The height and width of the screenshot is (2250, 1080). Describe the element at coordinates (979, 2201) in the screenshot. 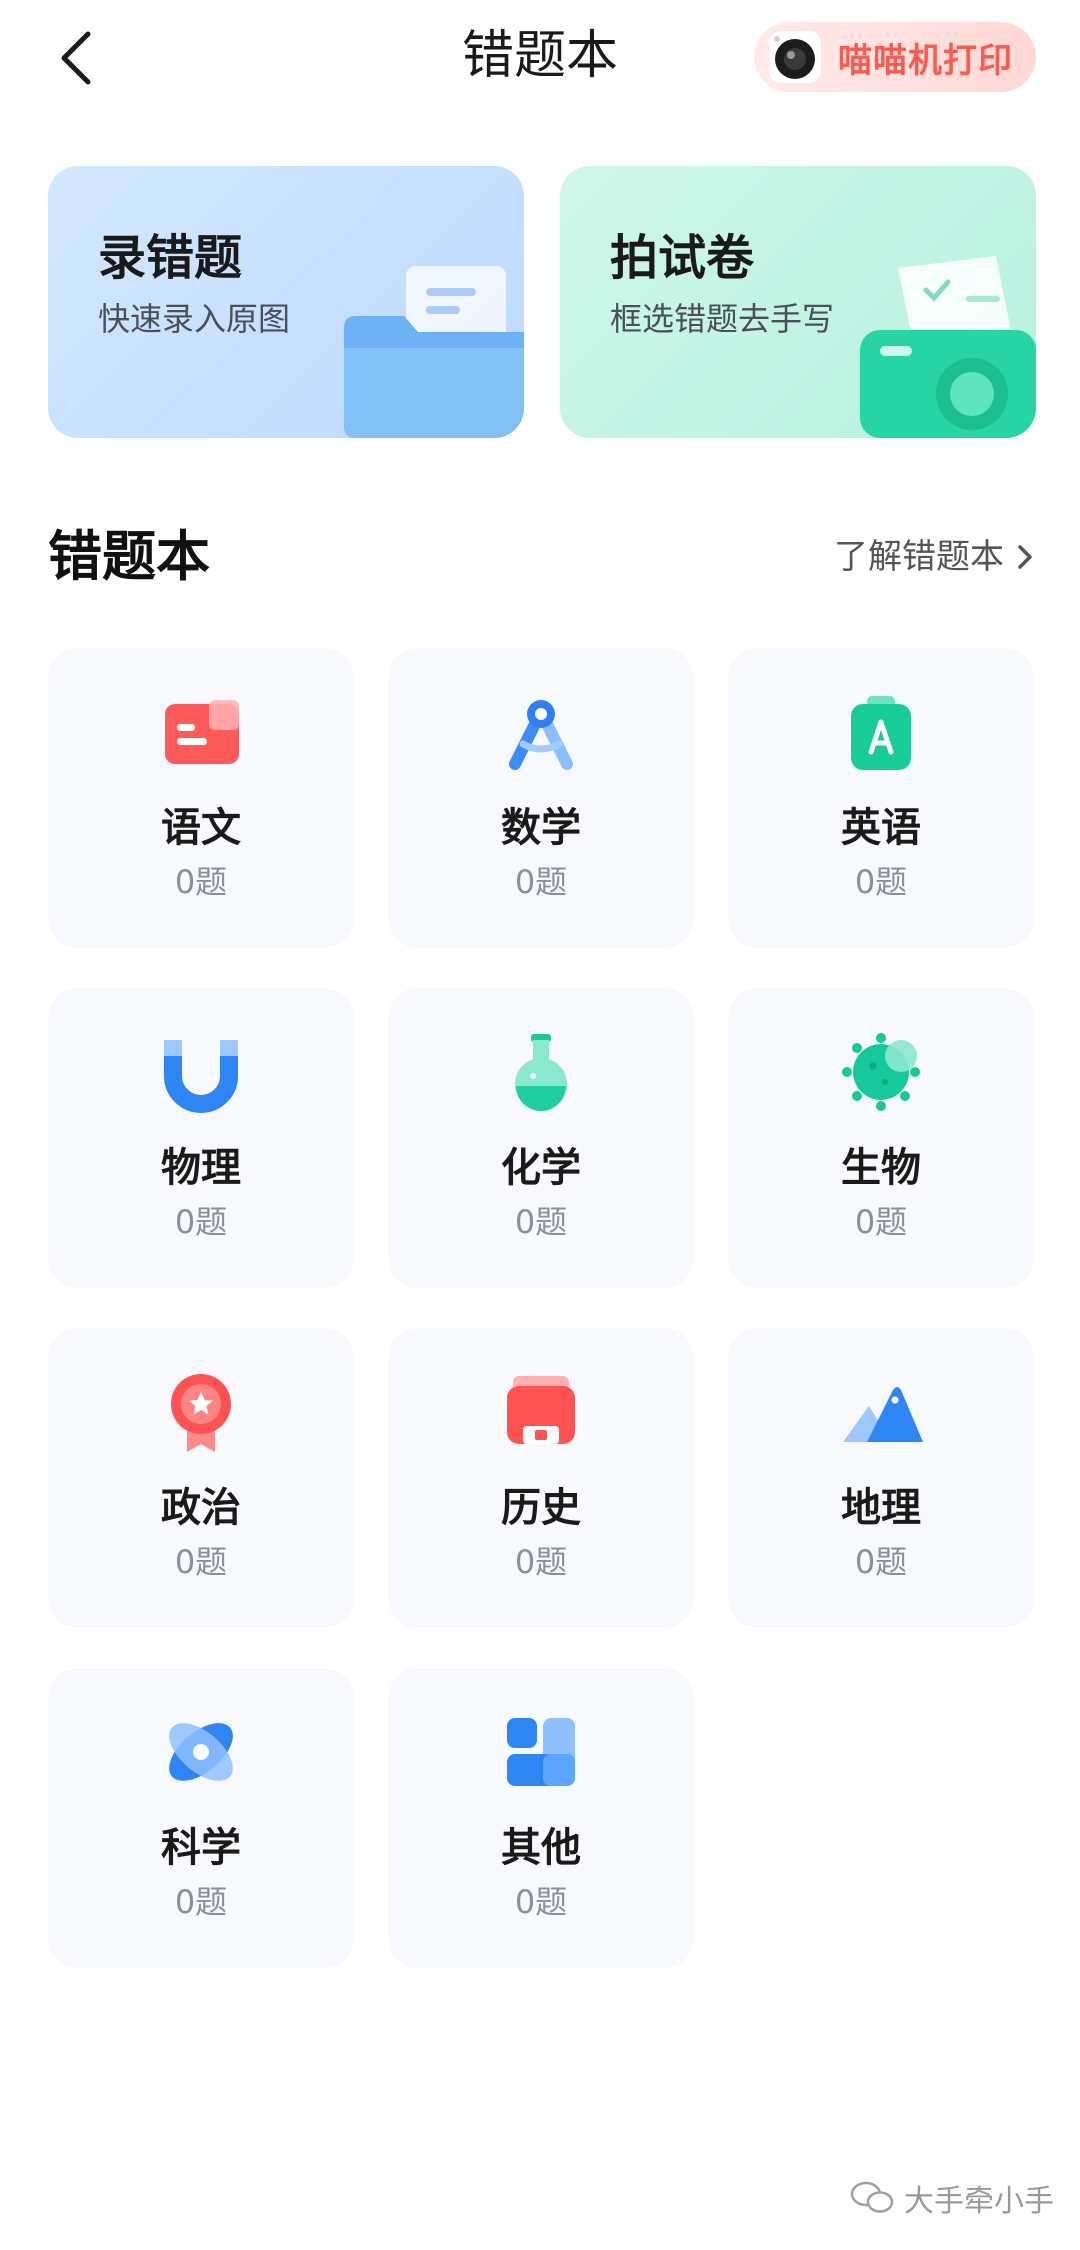

I see `watermark-text: 大手牵小手` at that location.